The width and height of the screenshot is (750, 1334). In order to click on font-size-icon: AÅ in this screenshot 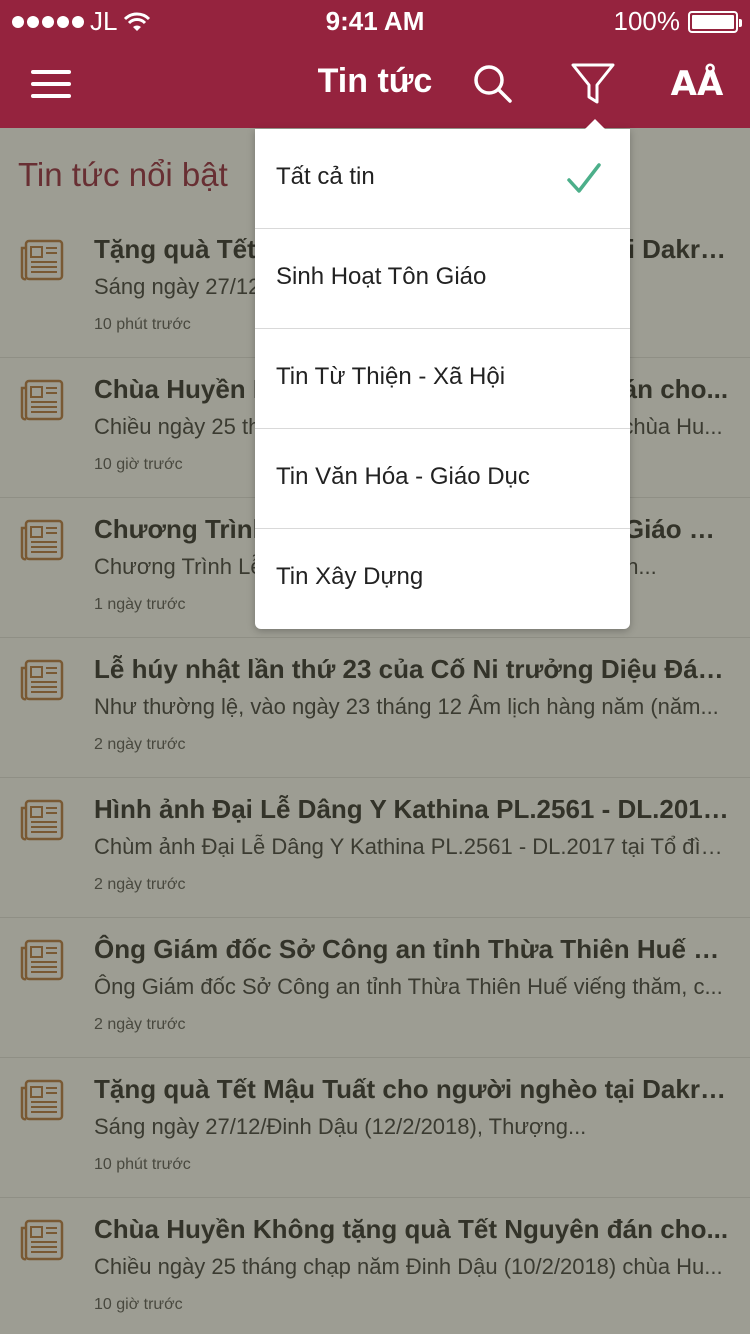, I will do `click(697, 84)`.